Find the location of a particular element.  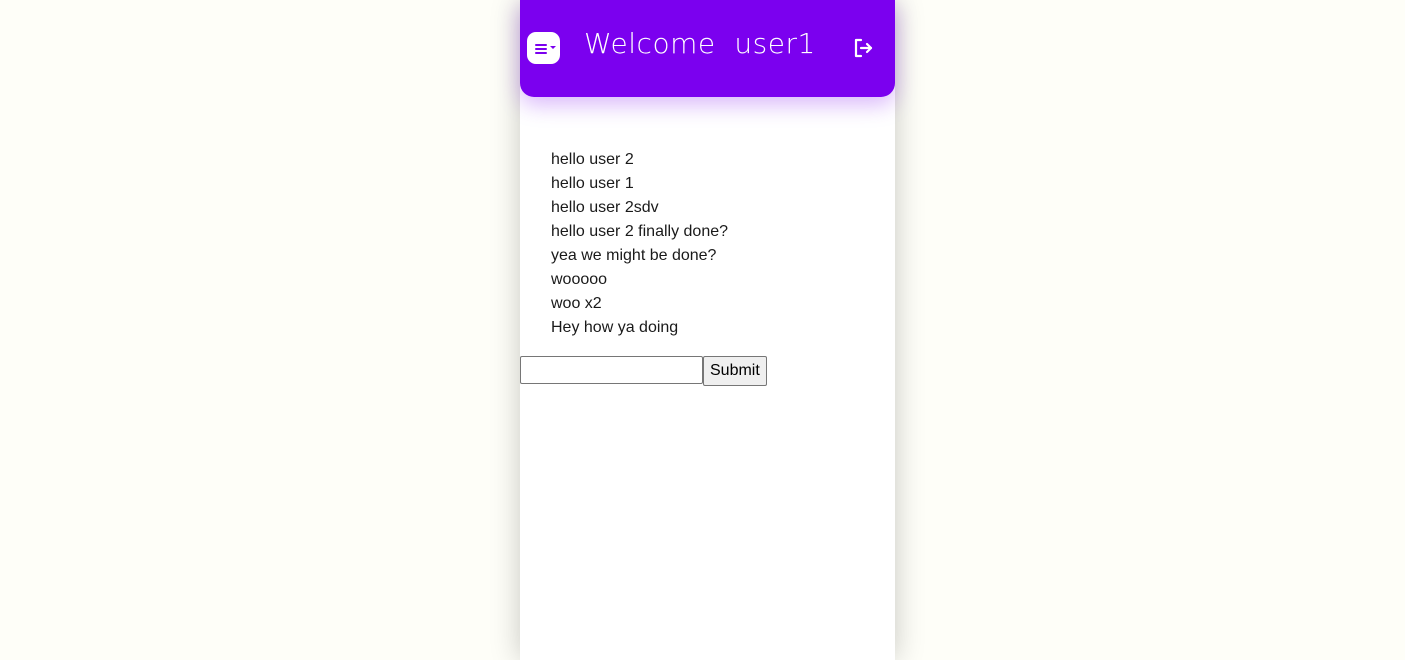

message-form: Submit is located at coordinates (643, 371).